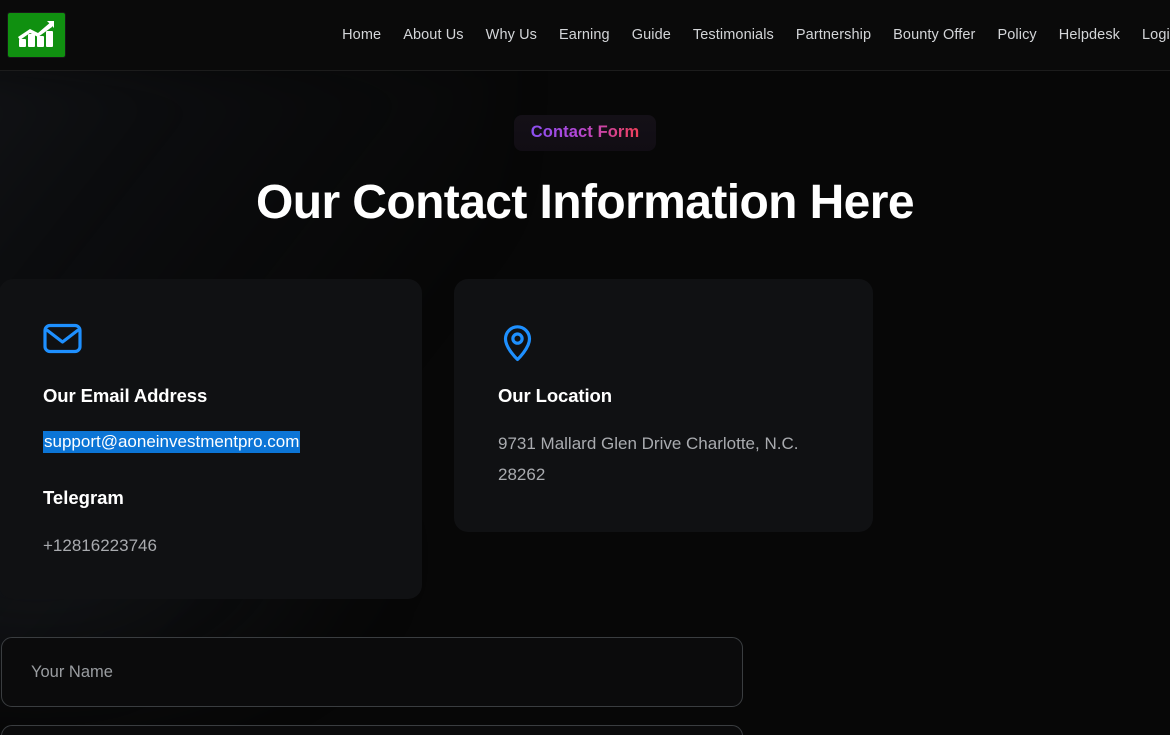 Image resolution: width=1170 pixels, height=735 pixels. Describe the element at coordinates (372, 729) in the screenshot. I see `your-email-field` at that location.